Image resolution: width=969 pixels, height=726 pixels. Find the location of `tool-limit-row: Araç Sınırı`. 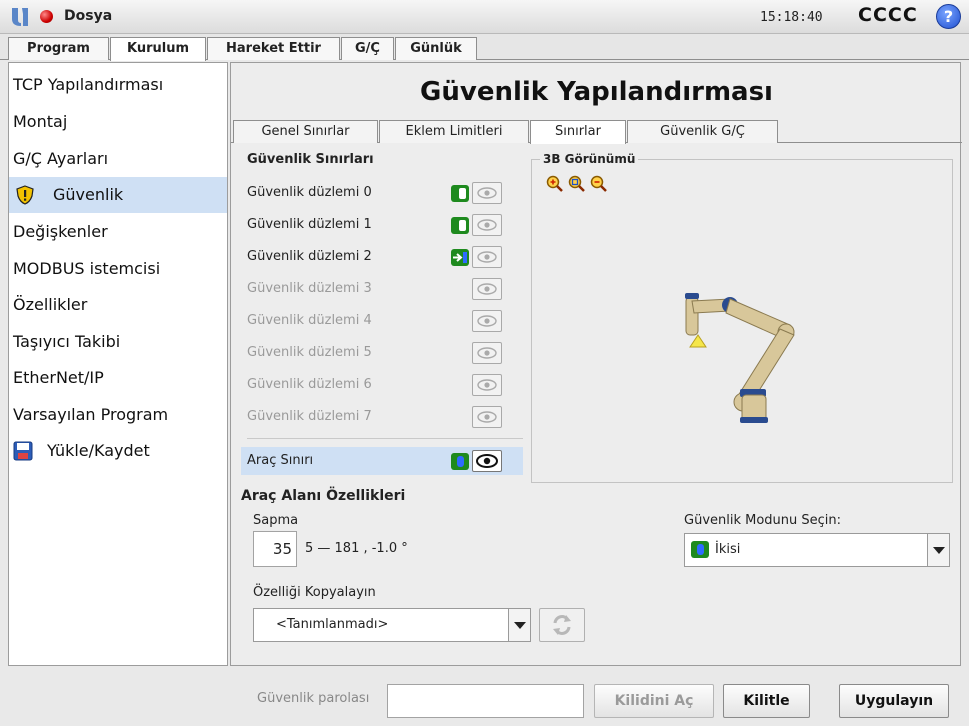

tool-limit-row: Araç Sınırı is located at coordinates (382, 461).